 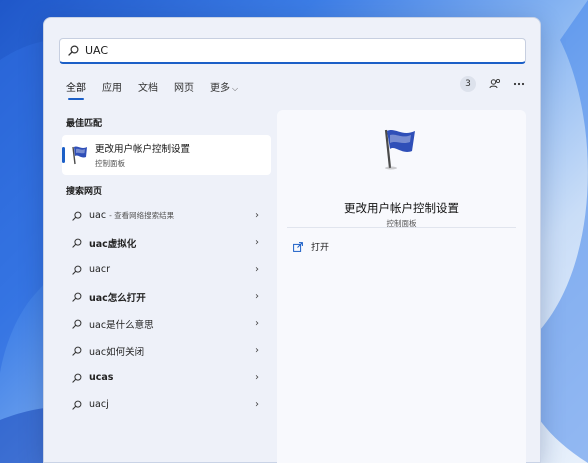 I want to click on tab-all-label: 全部, so click(x=76, y=88).